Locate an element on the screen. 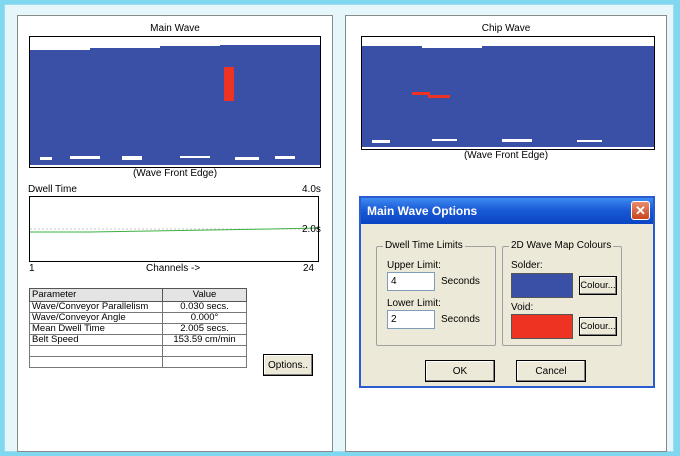 This screenshot has height=456, width=680. upper-limit-input is located at coordinates (411, 281).